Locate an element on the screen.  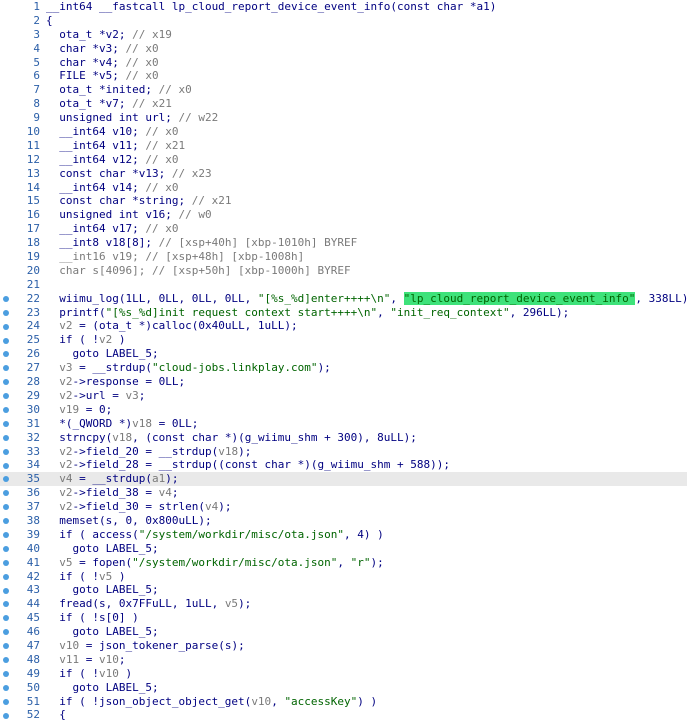
code-text: const char *v13; // x23 is located at coordinates (128, 174).